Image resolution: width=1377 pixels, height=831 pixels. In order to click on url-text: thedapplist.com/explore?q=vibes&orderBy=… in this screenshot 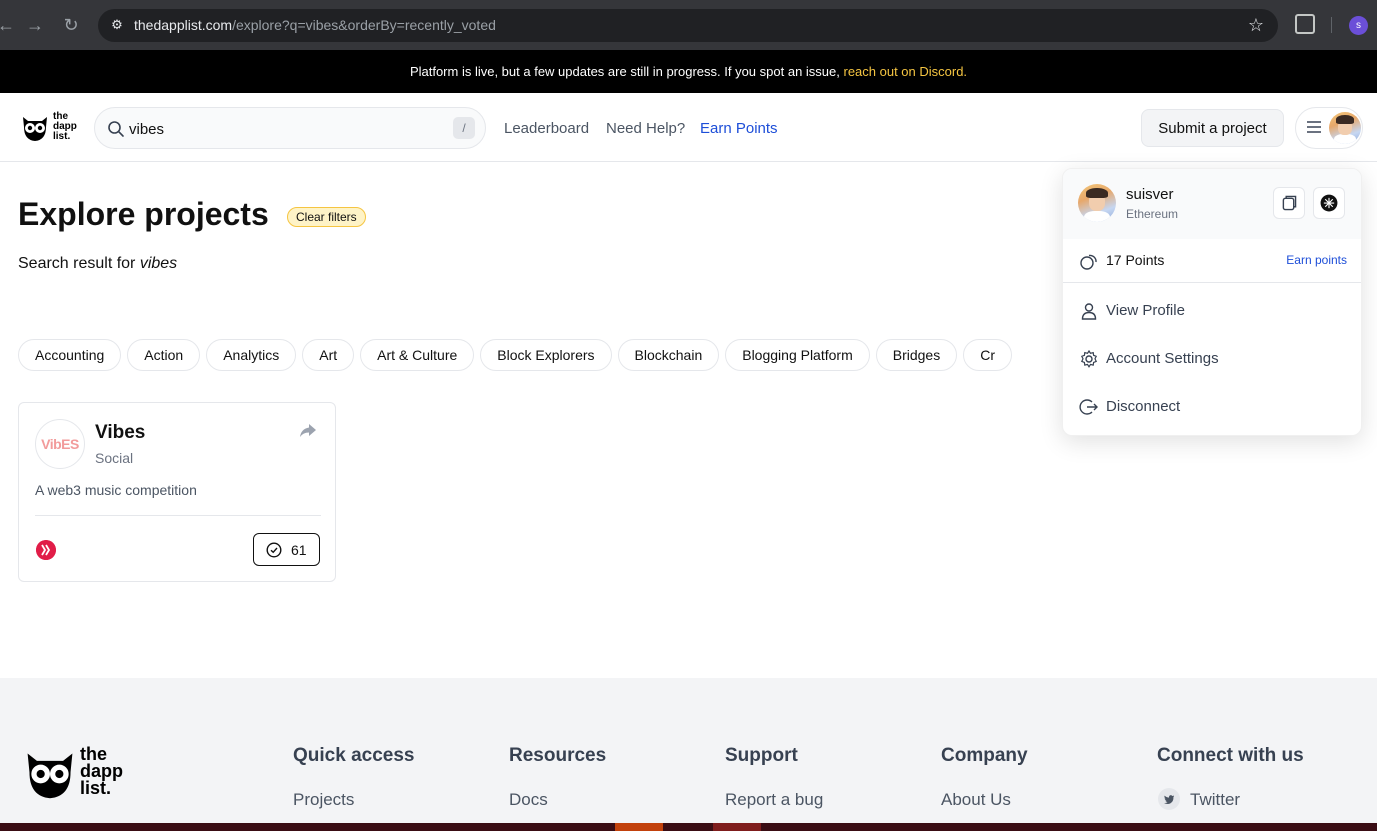, I will do `click(315, 25)`.